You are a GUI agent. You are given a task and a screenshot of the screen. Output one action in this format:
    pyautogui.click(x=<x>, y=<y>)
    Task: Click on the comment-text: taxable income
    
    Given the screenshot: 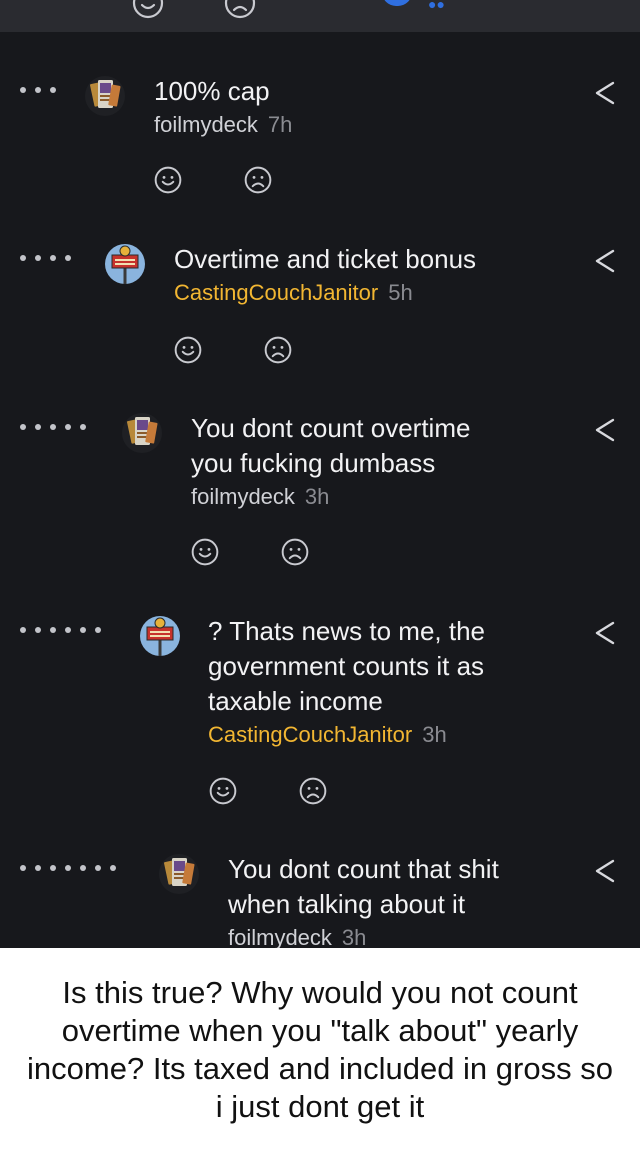 What is the action you would take?
    pyautogui.click(x=295, y=701)
    